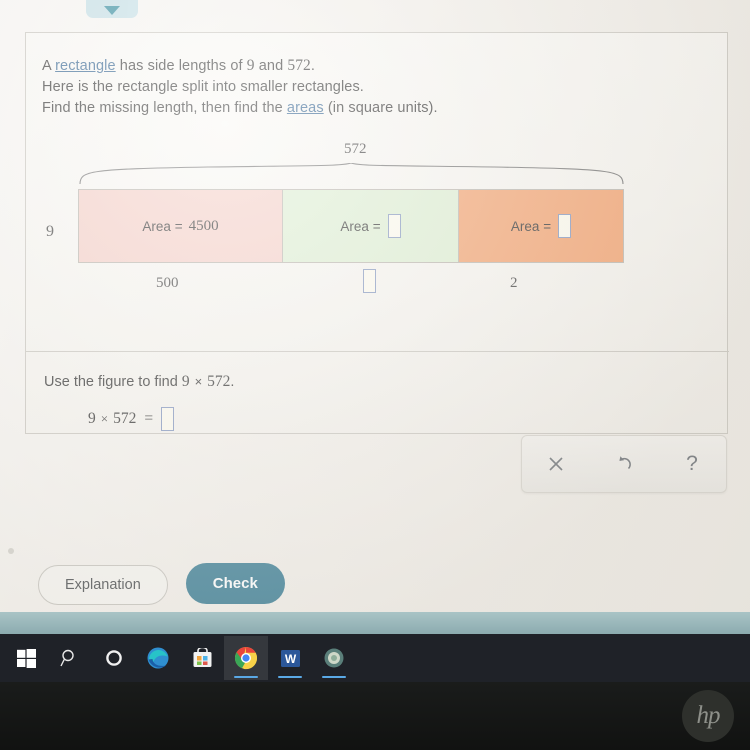 The width and height of the screenshot is (750, 750). What do you see at coordinates (198, 381) in the screenshot?
I see `multiply-sign: ×` at bounding box center [198, 381].